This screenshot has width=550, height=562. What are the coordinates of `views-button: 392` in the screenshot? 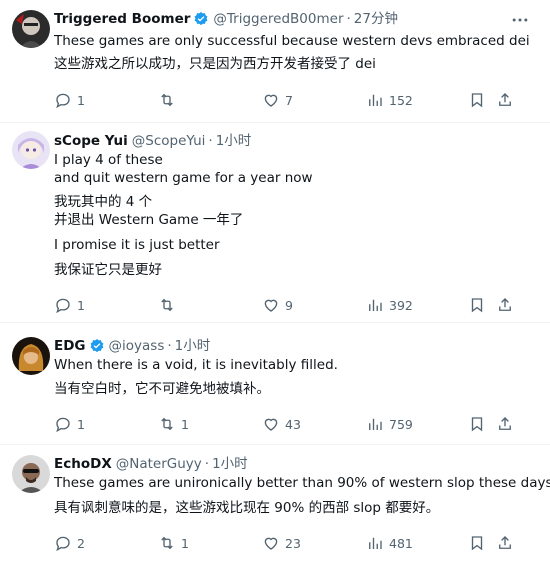 It's located at (389, 305).